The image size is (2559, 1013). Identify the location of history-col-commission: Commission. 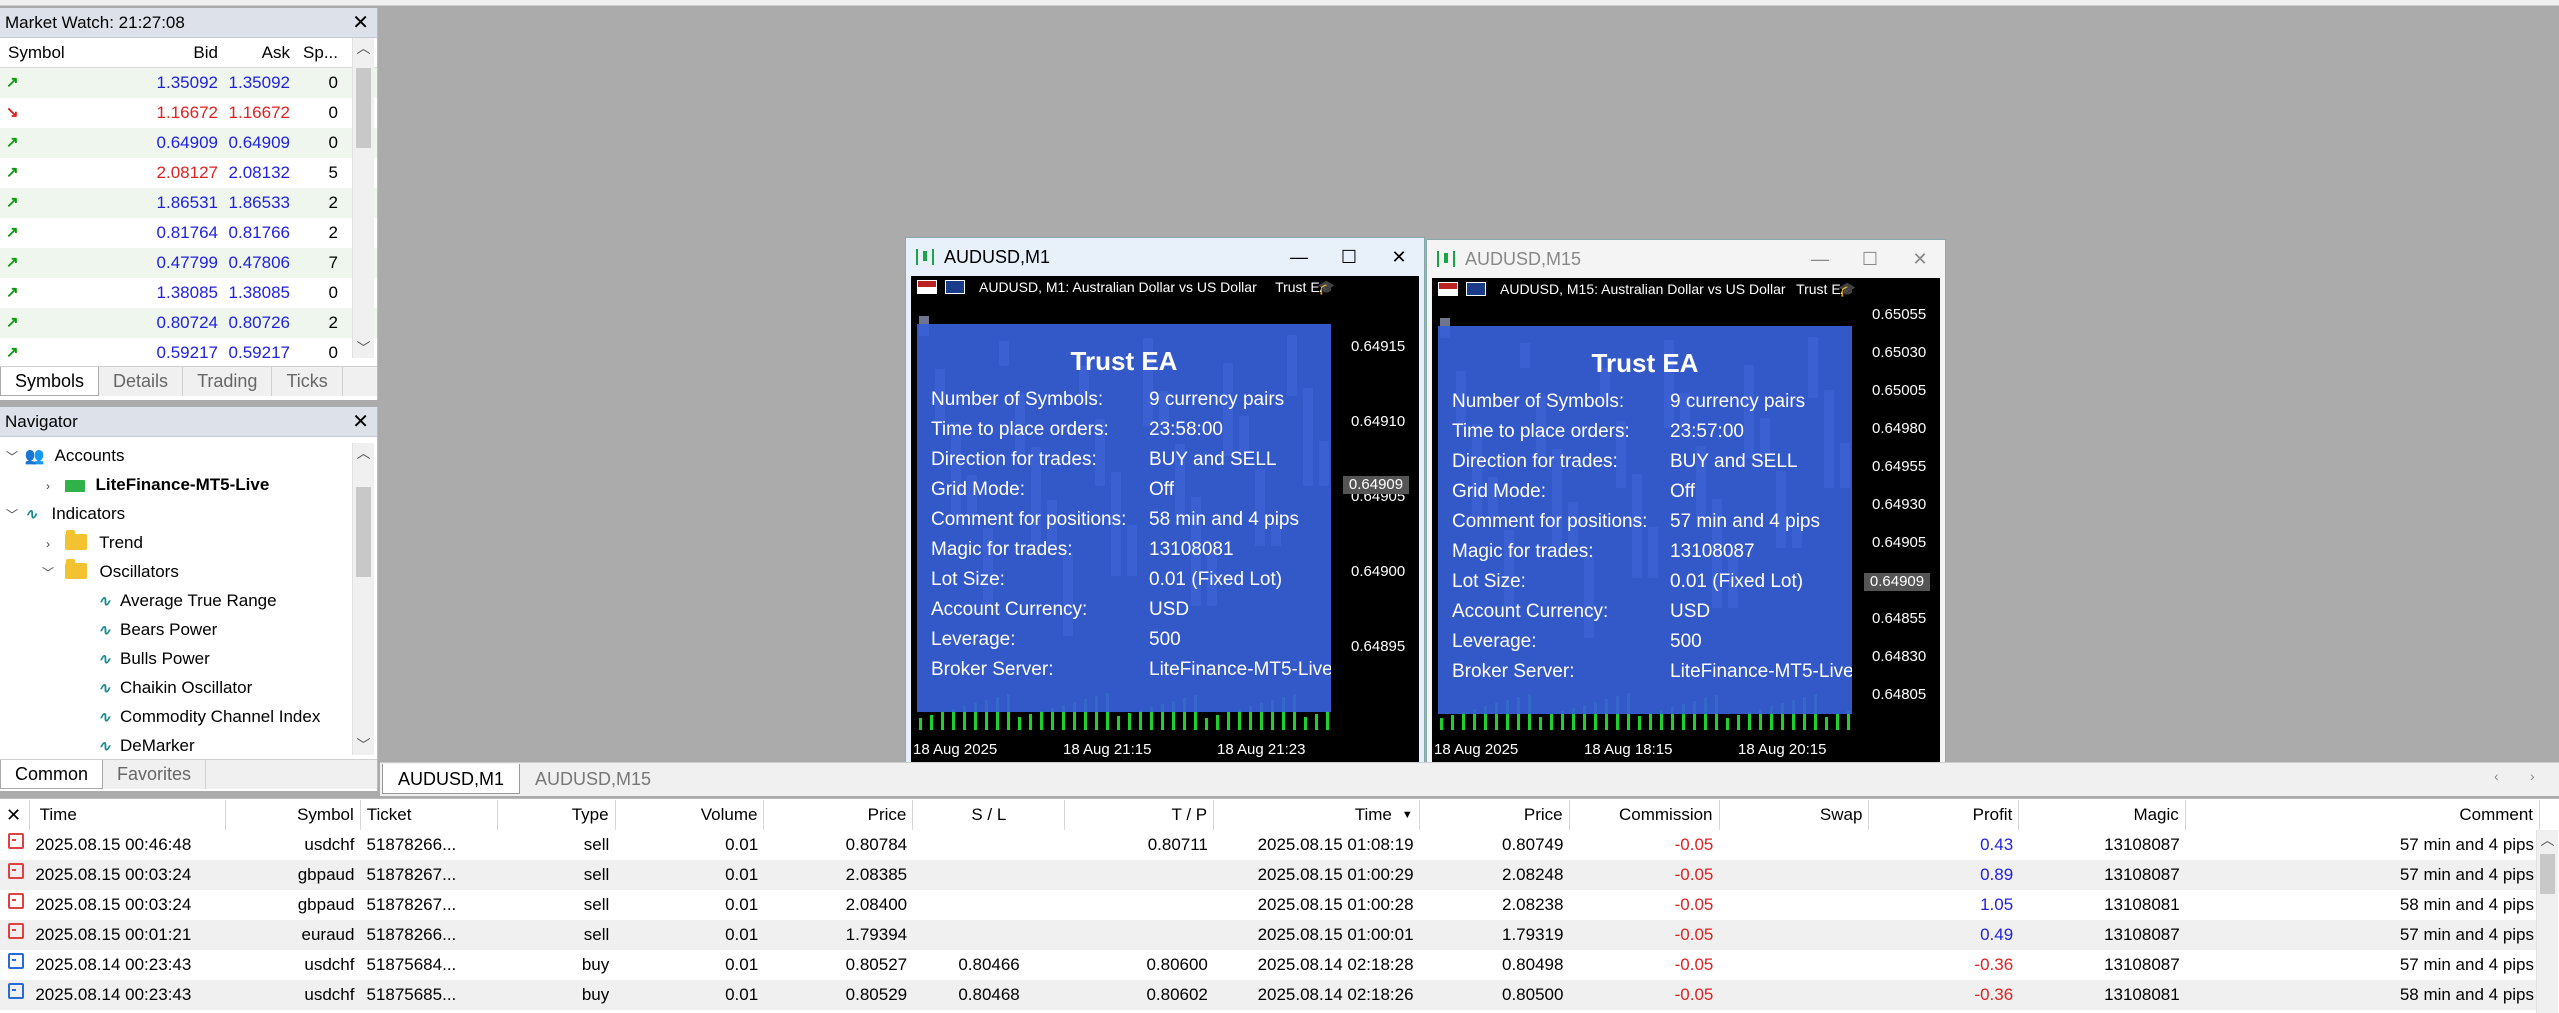
(1645, 815).